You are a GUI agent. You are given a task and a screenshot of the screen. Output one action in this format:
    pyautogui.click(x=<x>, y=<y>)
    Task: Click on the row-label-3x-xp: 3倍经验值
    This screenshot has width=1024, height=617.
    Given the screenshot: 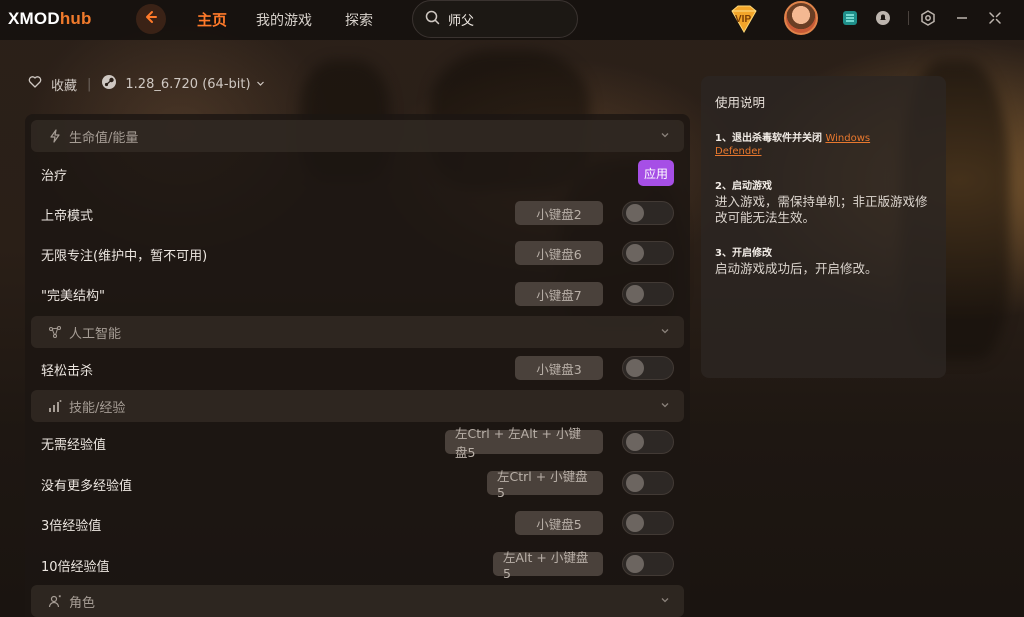 What is the action you would take?
    pyautogui.click(x=71, y=526)
    